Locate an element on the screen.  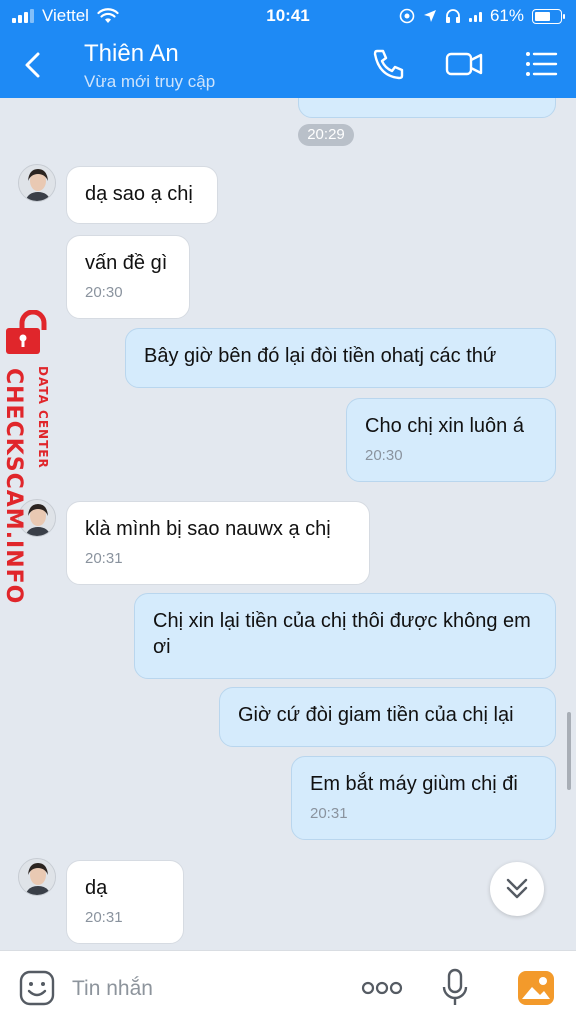
message-bubble-incoming: dạ 20:31 is located at coordinates (125, 902).